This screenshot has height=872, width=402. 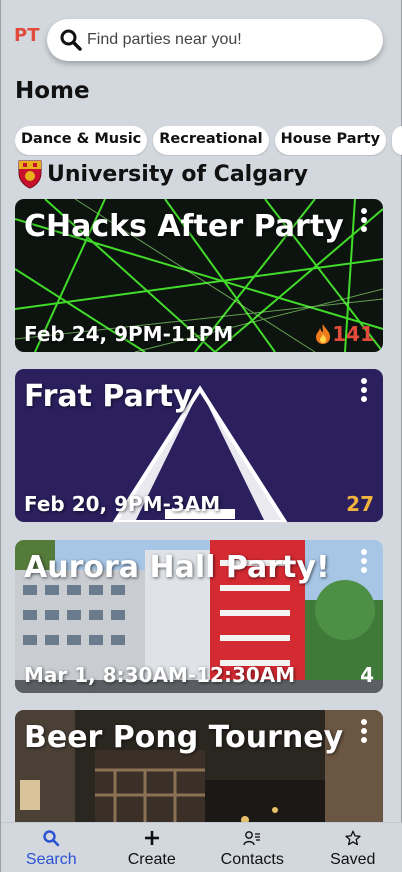 What do you see at coordinates (323, 334) in the screenshot?
I see `fire-icon` at bounding box center [323, 334].